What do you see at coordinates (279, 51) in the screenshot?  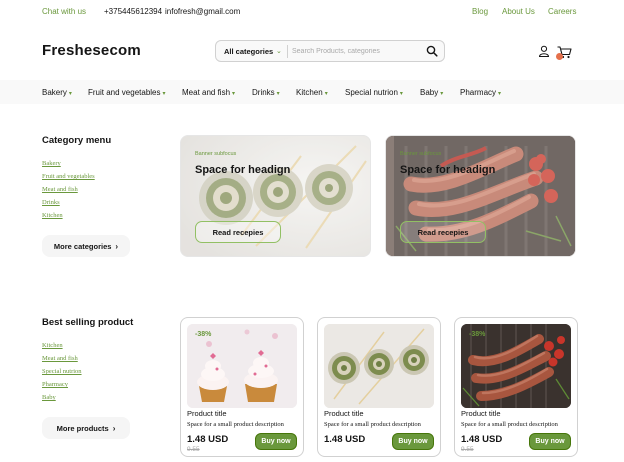 I see `chevron-down-icon: ⌄` at bounding box center [279, 51].